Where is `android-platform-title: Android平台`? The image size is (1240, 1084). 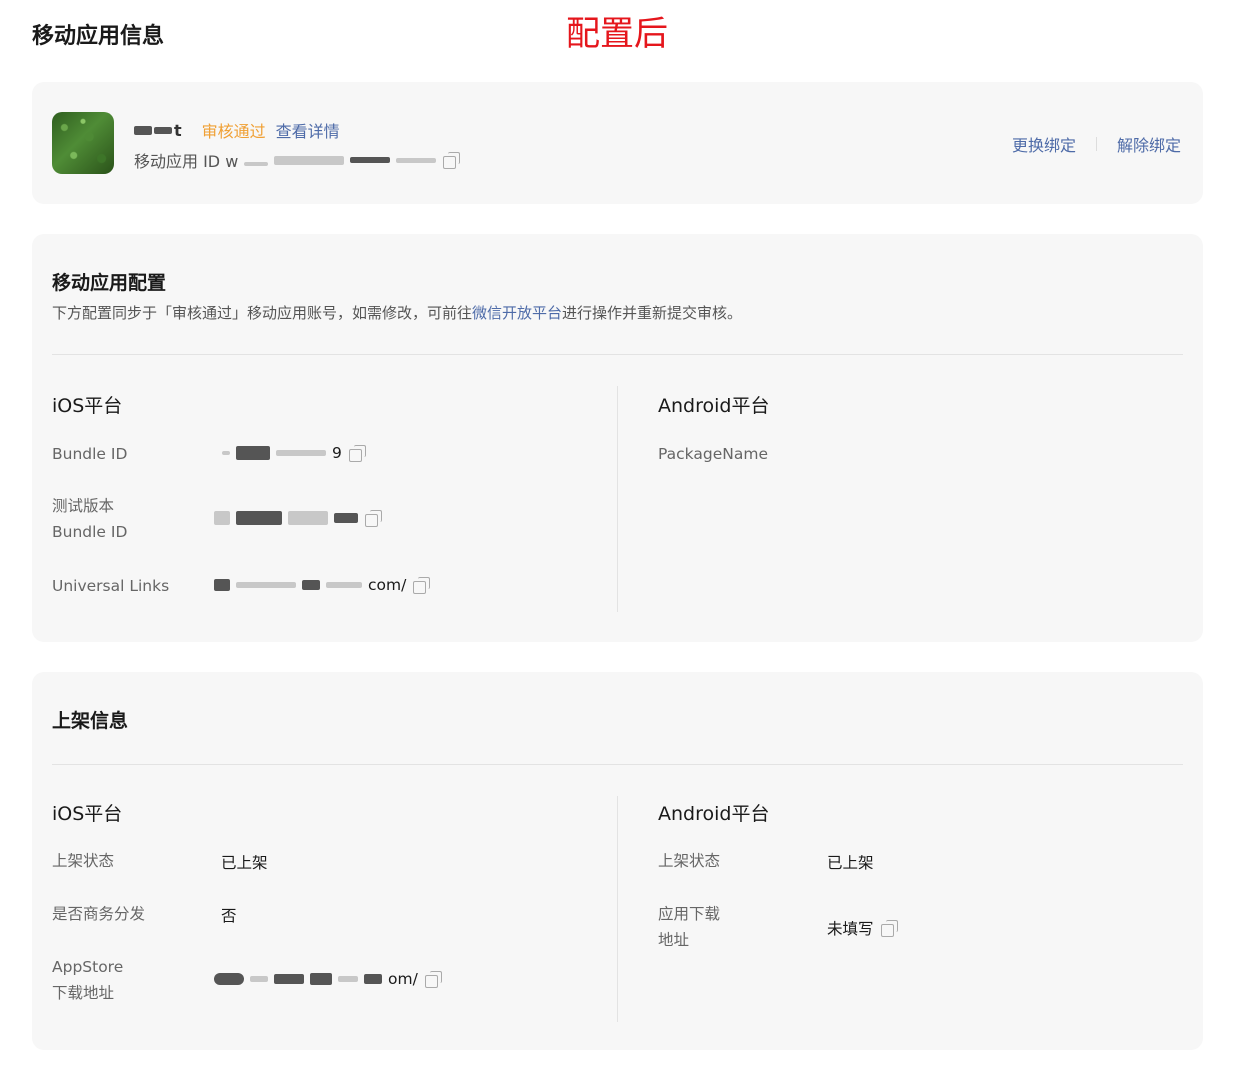
android-platform-title: Android平台 is located at coordinates (714, 406).